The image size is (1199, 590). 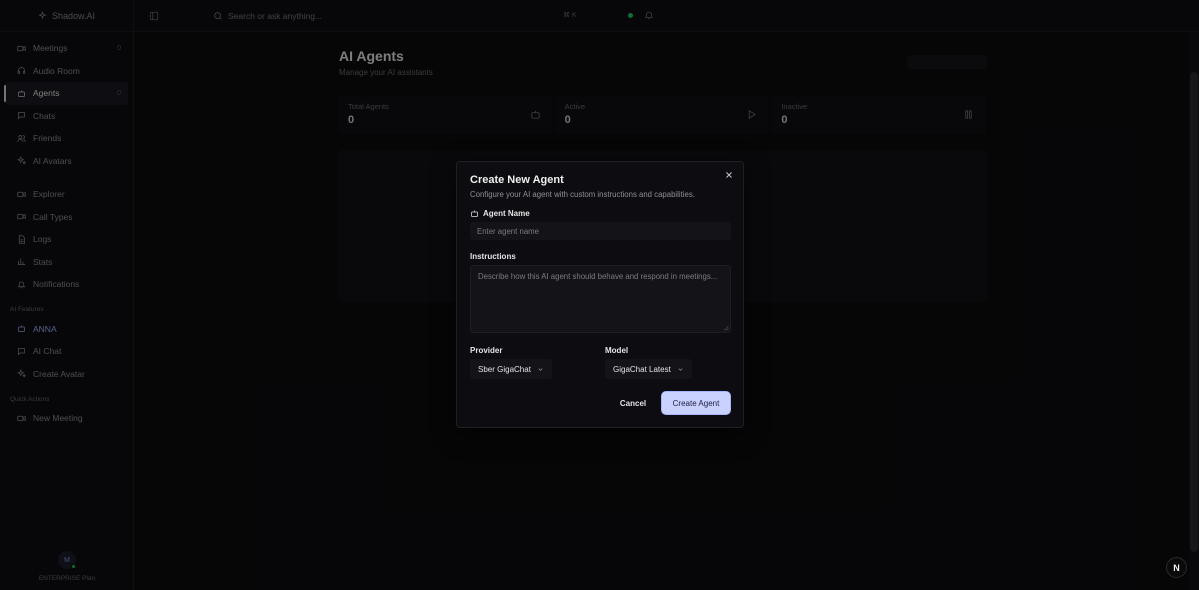 I want to click on provider-select: Sber GigaChat, so click(x=511, y=369).